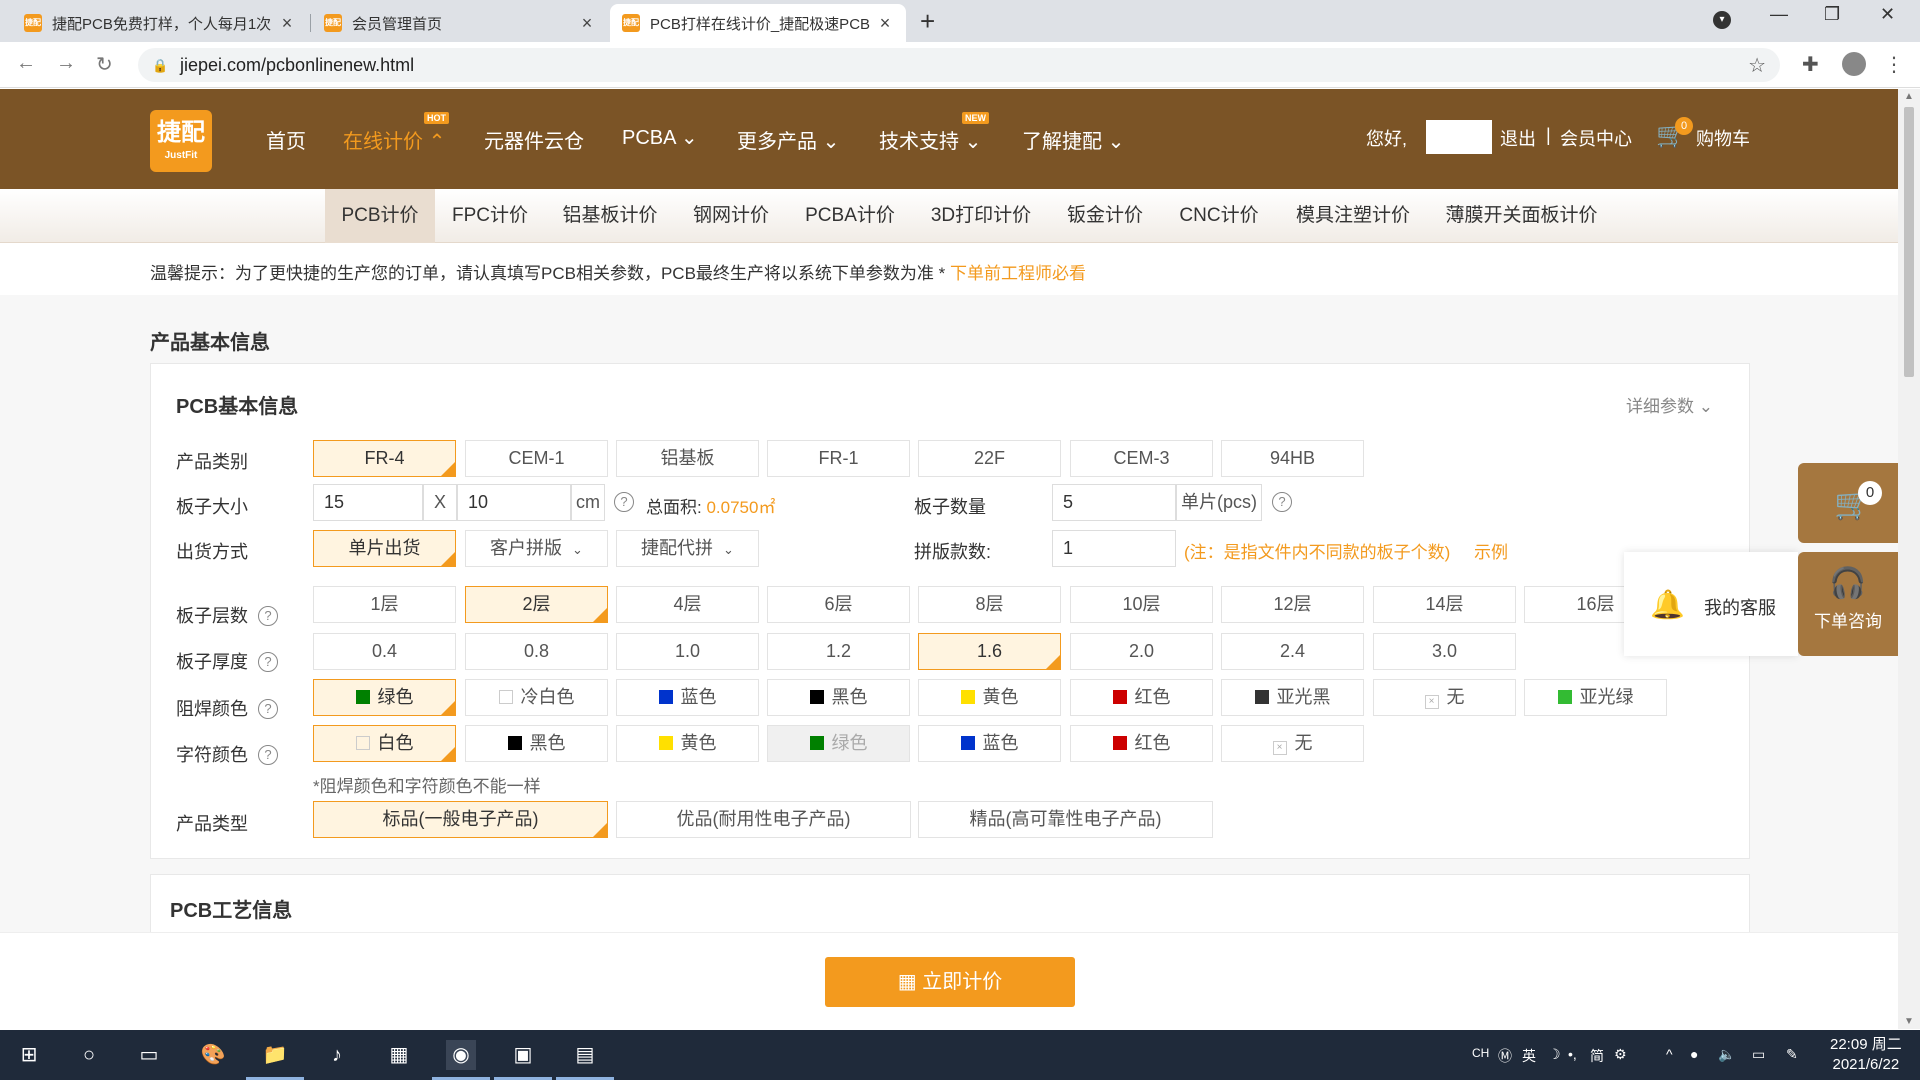 This screenshot has height=1080, width=1920. What do you see at coordinates (1518, 138) in the screenshot?
I see `logout-link: 退出` at bounding box center [1518, 138].